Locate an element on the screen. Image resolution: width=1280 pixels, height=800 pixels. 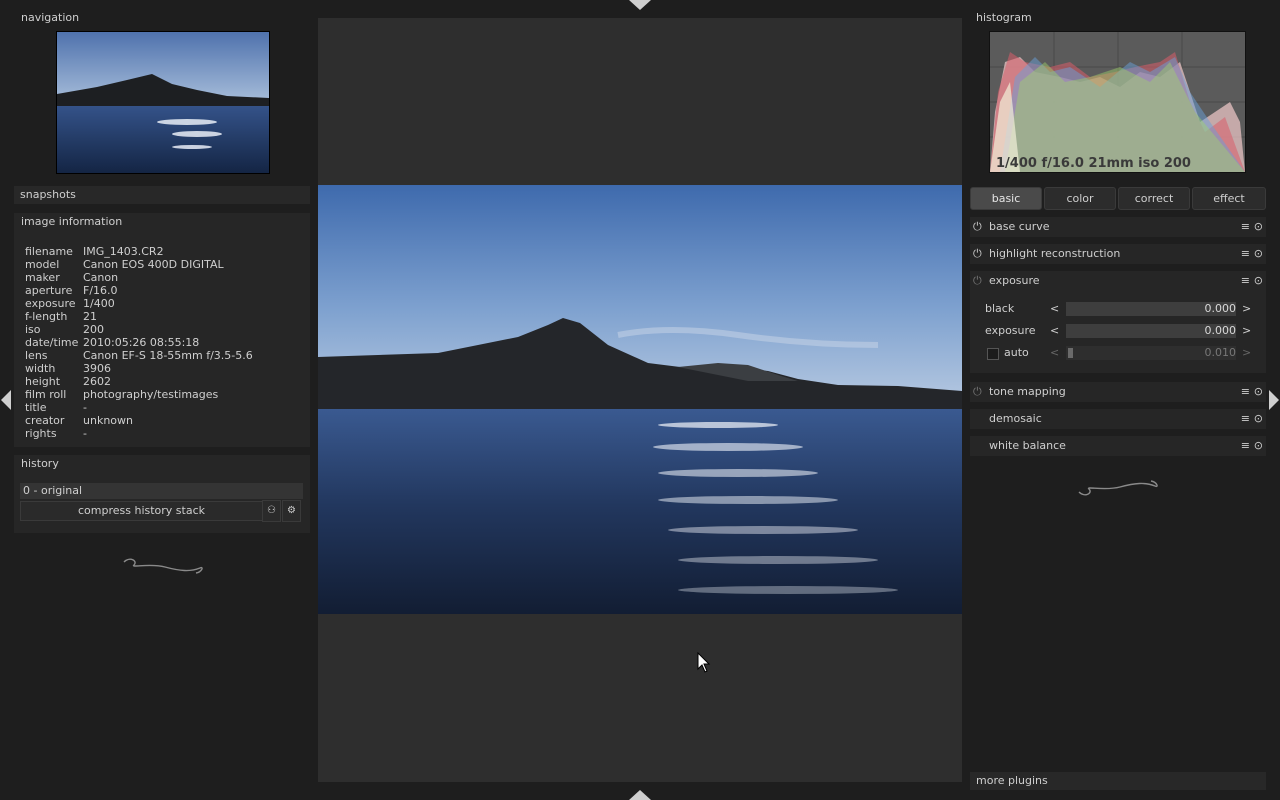
compress-history-button: compress history stack is located at coordinates (141, 511).